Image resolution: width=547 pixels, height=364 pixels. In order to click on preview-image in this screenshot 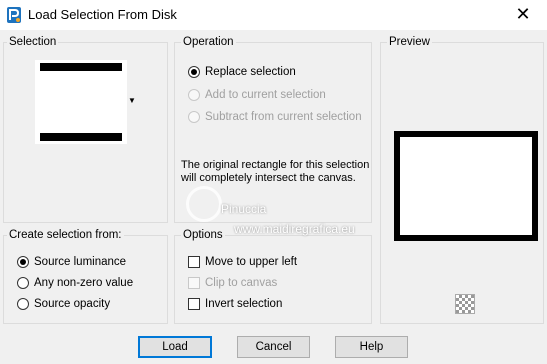, I will do `click(466, 186)`.